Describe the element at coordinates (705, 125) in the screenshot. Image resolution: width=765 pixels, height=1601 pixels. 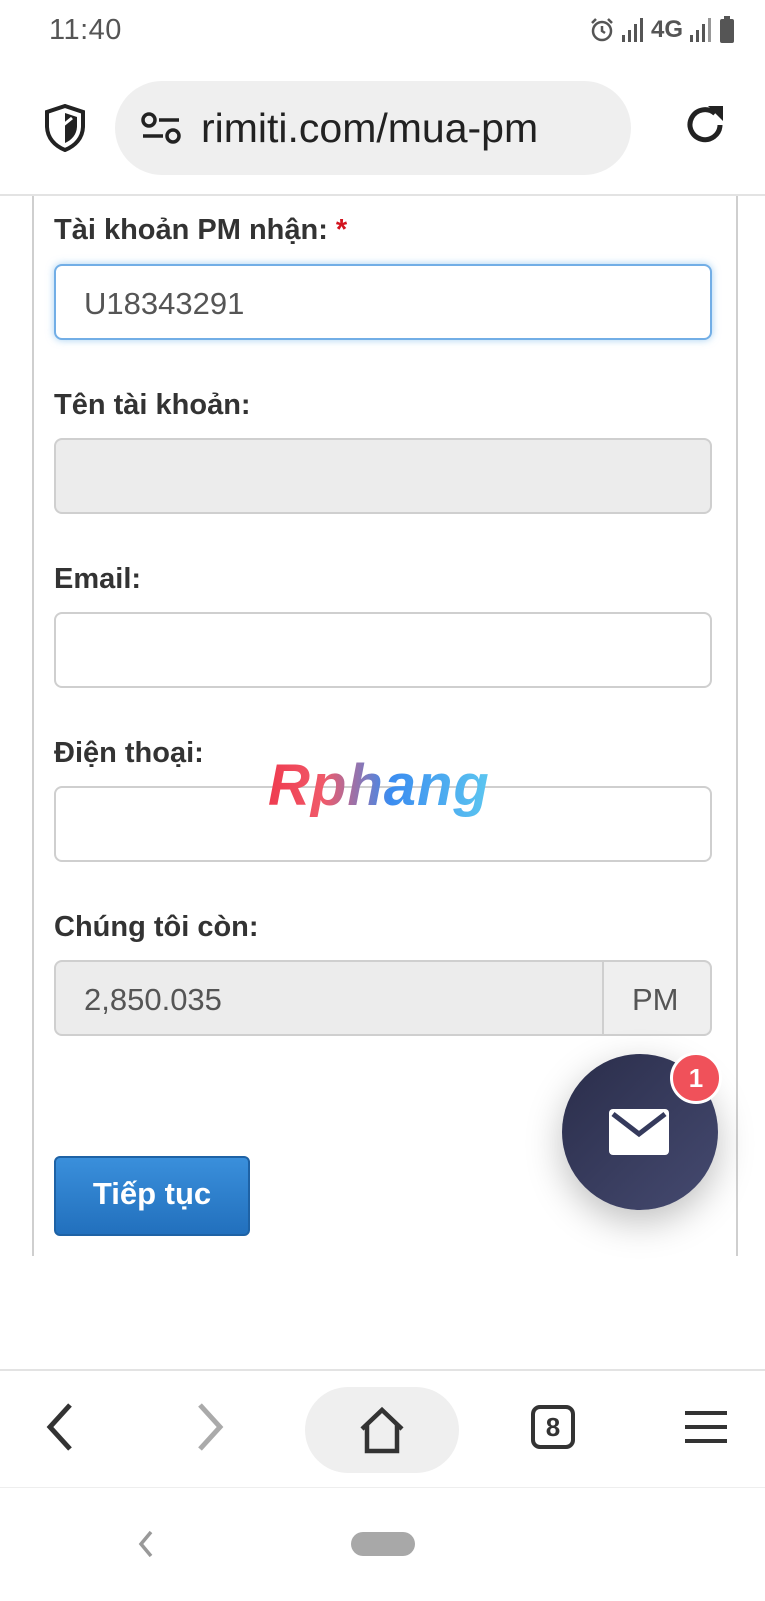
I see `reload-icon` at that location.